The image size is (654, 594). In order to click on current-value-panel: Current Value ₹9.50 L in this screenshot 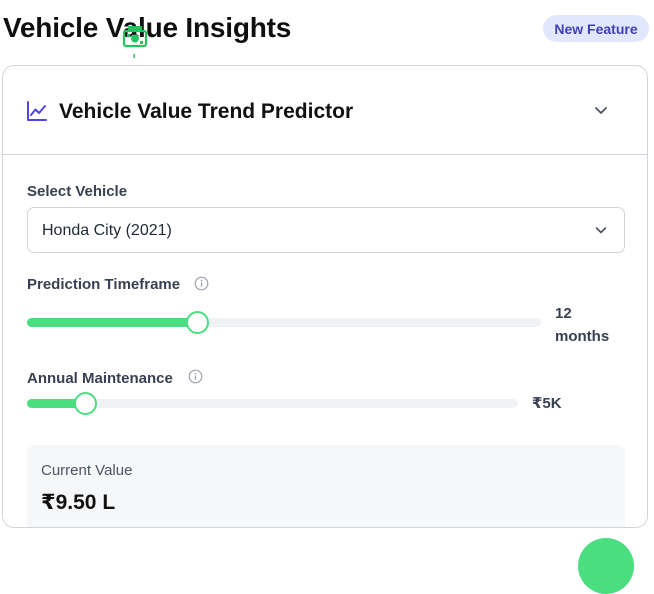, I will do `click(326, 486)`.